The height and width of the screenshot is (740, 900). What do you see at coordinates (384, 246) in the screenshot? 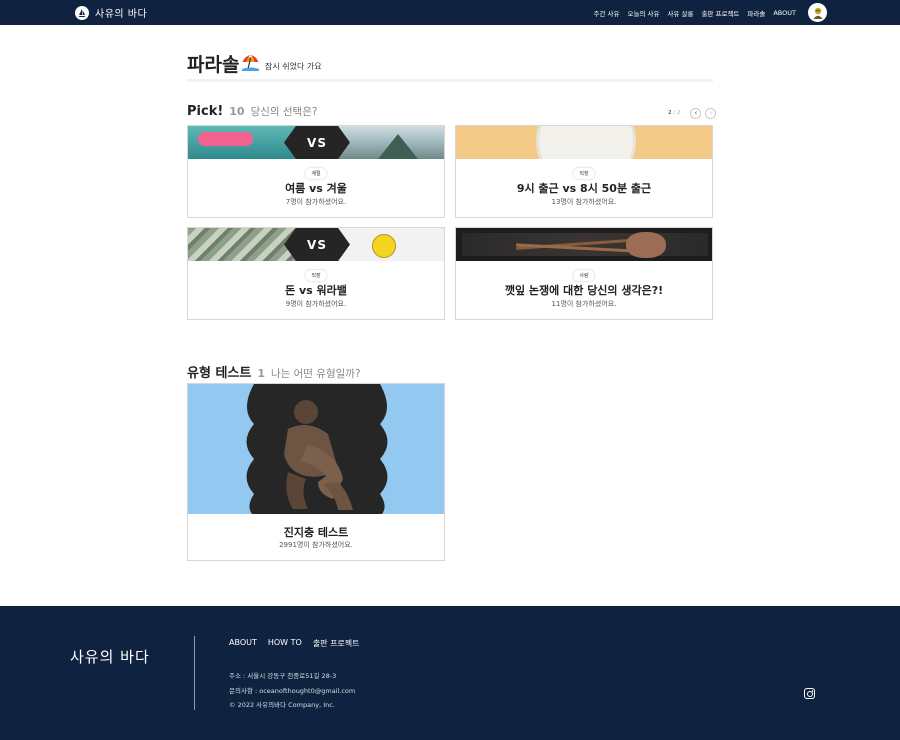
I see `alarm-clock-icon` at bounding box center [384, 246].